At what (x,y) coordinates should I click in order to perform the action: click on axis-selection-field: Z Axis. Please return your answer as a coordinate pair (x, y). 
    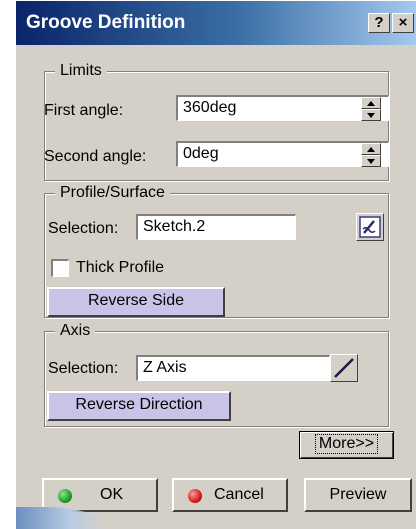
    Looking at the image, I should click on (233, 368).